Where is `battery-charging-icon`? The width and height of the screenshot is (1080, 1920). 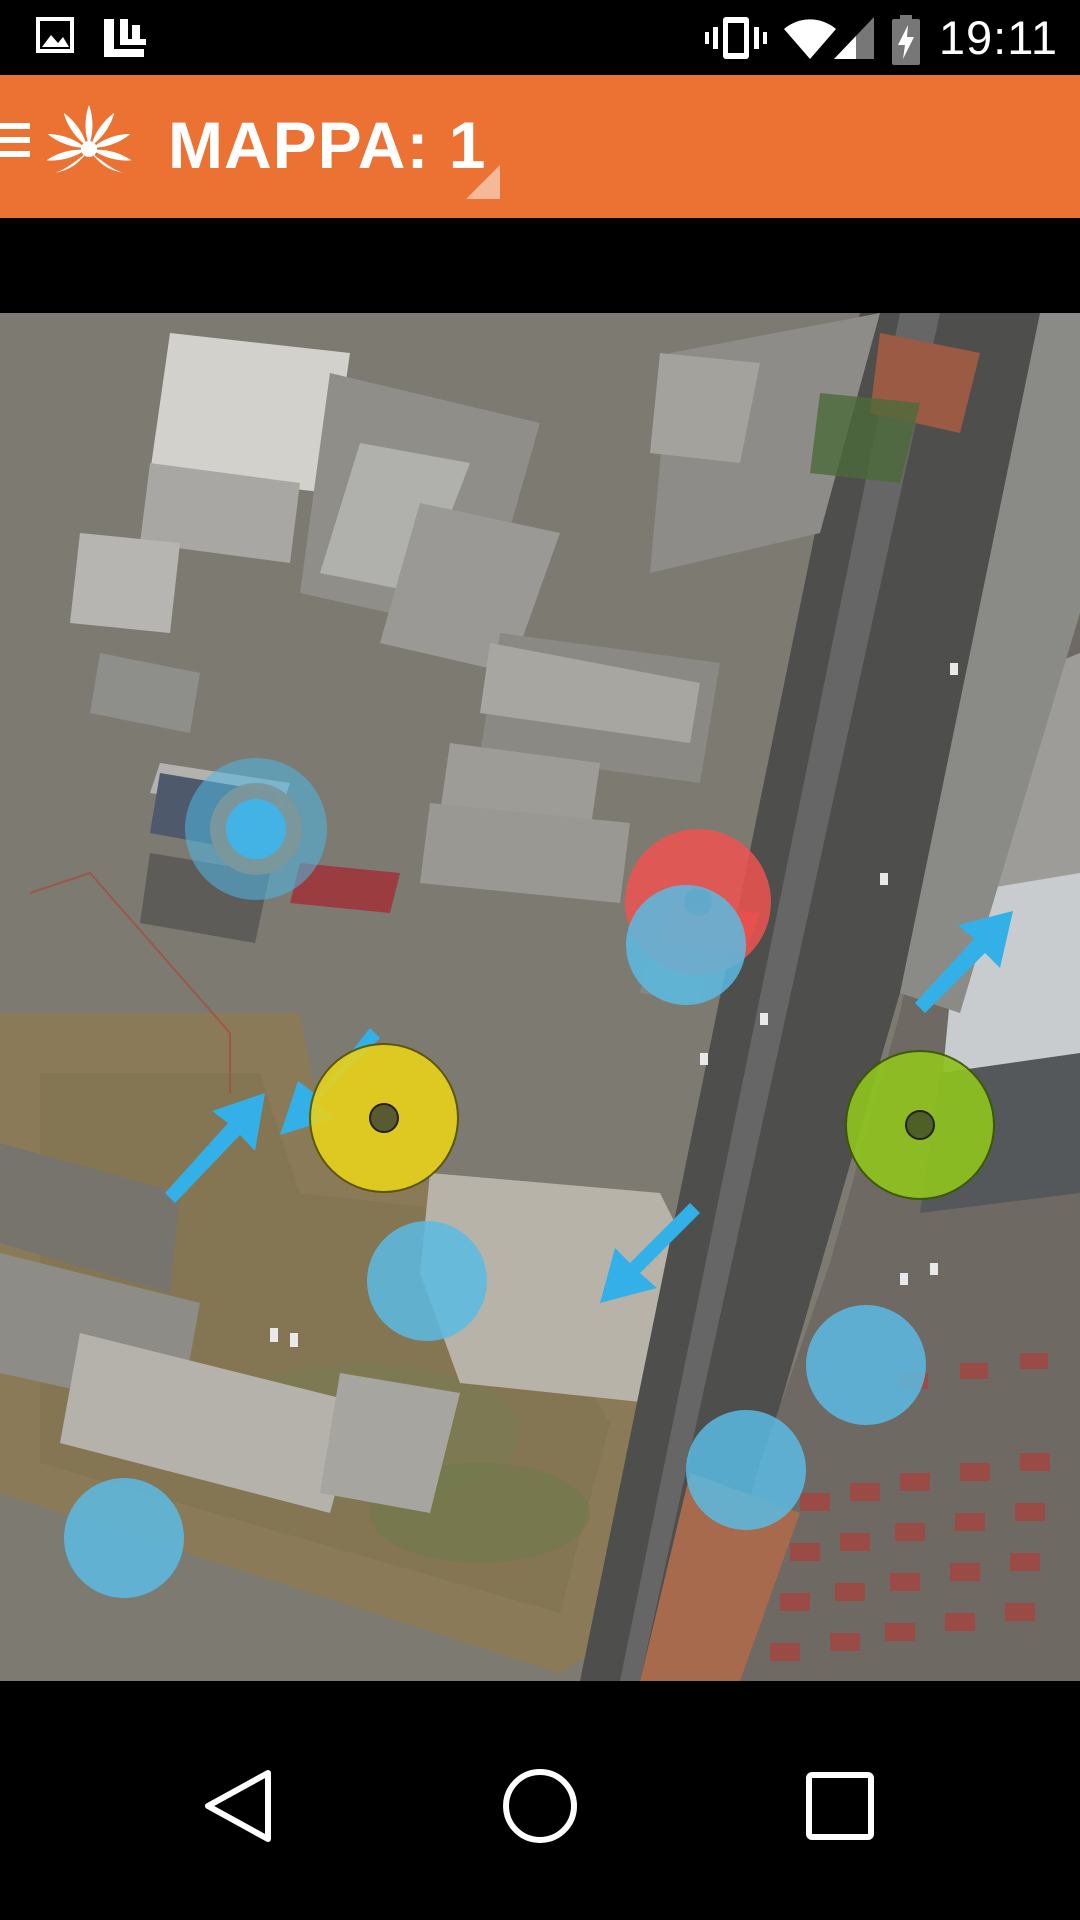
battery-charging-icon is located at coordinates (906, 40).